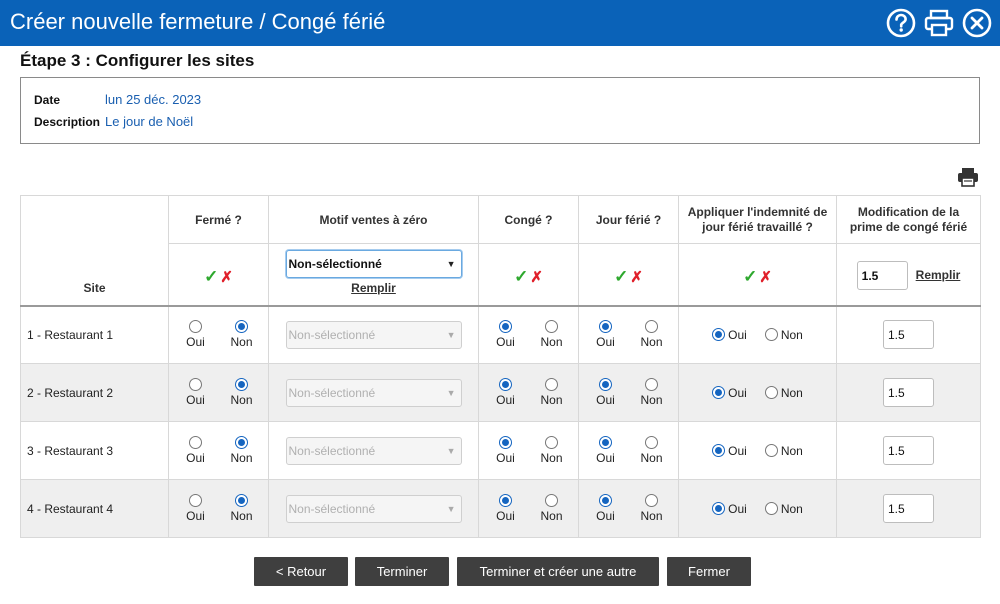 Image resolution: width=1000 pixels, height=604 pixels. I want to click on conge-bulk: ✓ ✗, so click(528, 274).